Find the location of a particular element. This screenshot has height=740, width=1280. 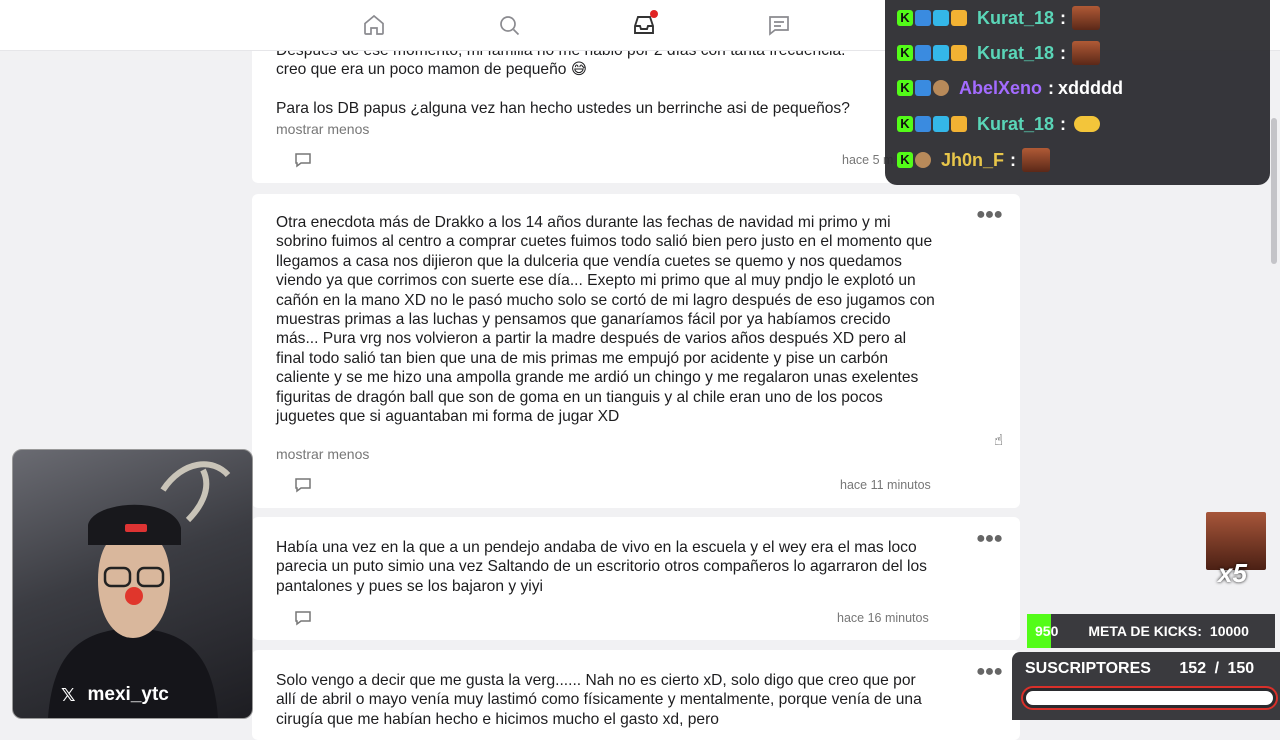

streamer-figure is located at coordinates (139, 589).